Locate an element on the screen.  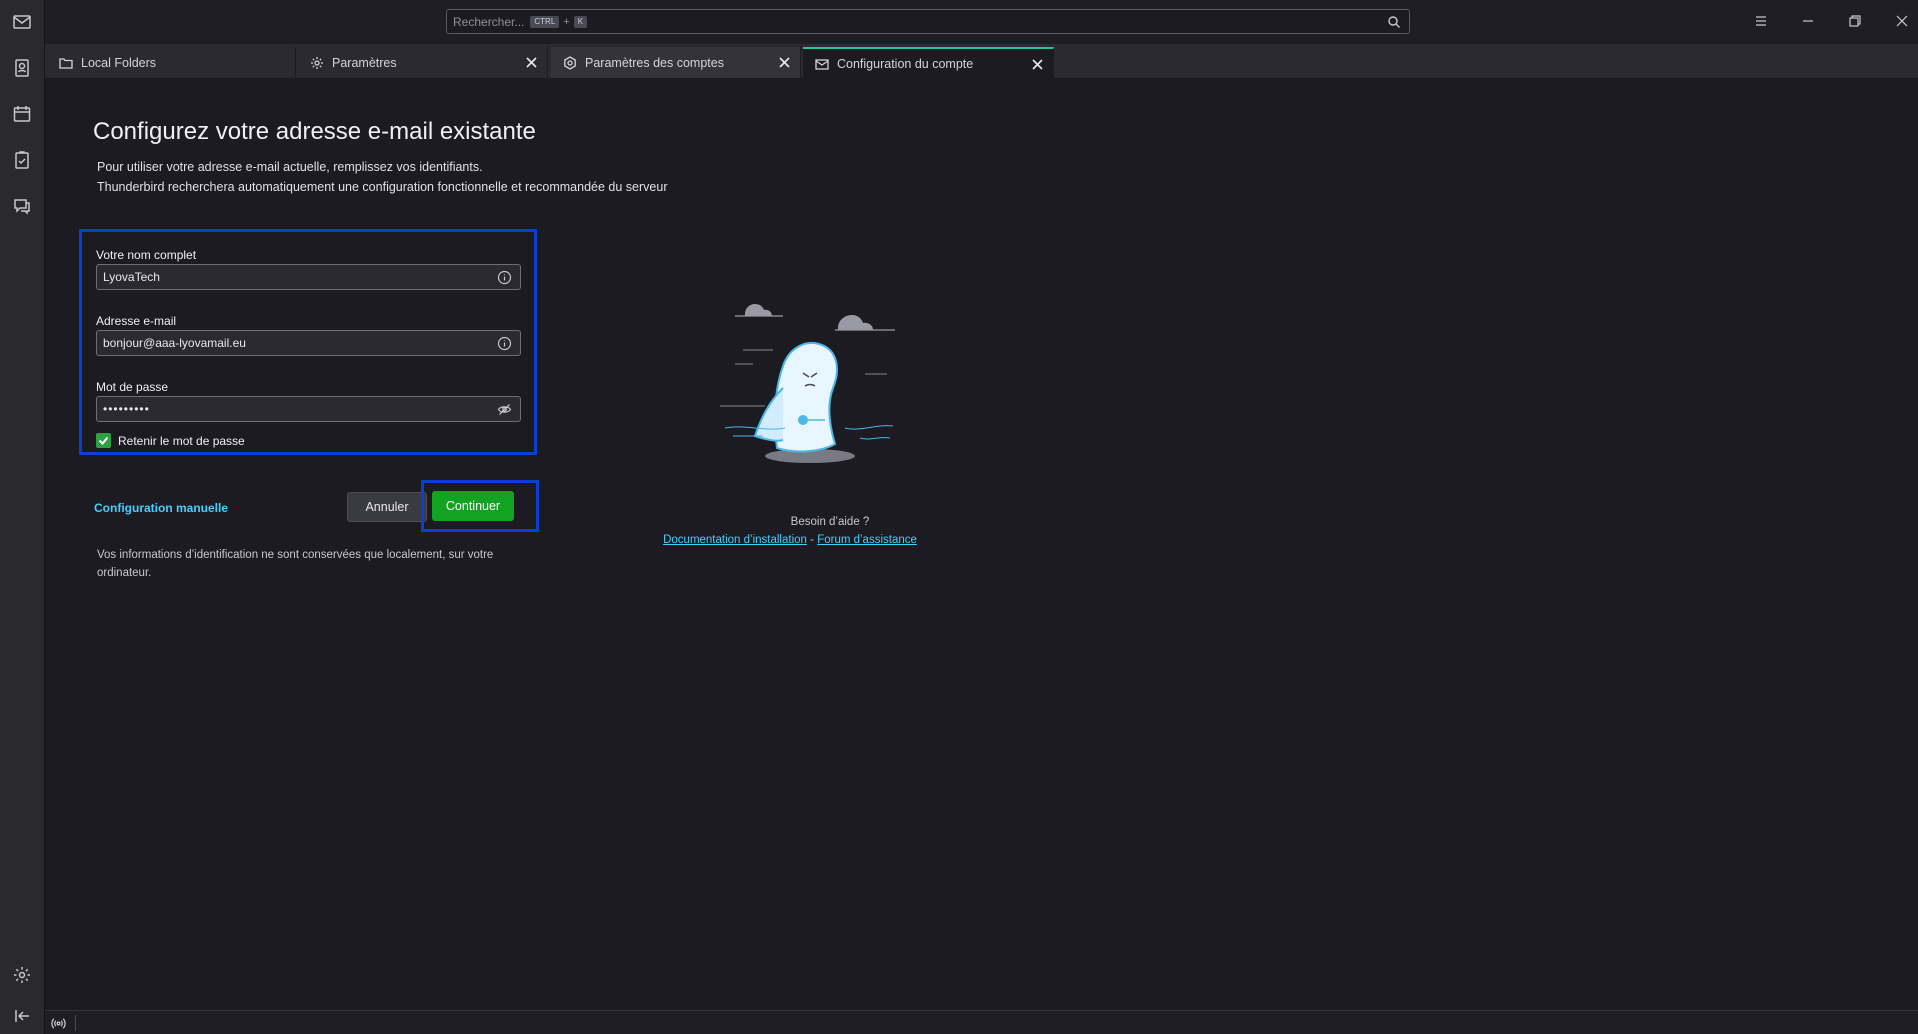
minimize-icon is located at coordinates (1808, 21).